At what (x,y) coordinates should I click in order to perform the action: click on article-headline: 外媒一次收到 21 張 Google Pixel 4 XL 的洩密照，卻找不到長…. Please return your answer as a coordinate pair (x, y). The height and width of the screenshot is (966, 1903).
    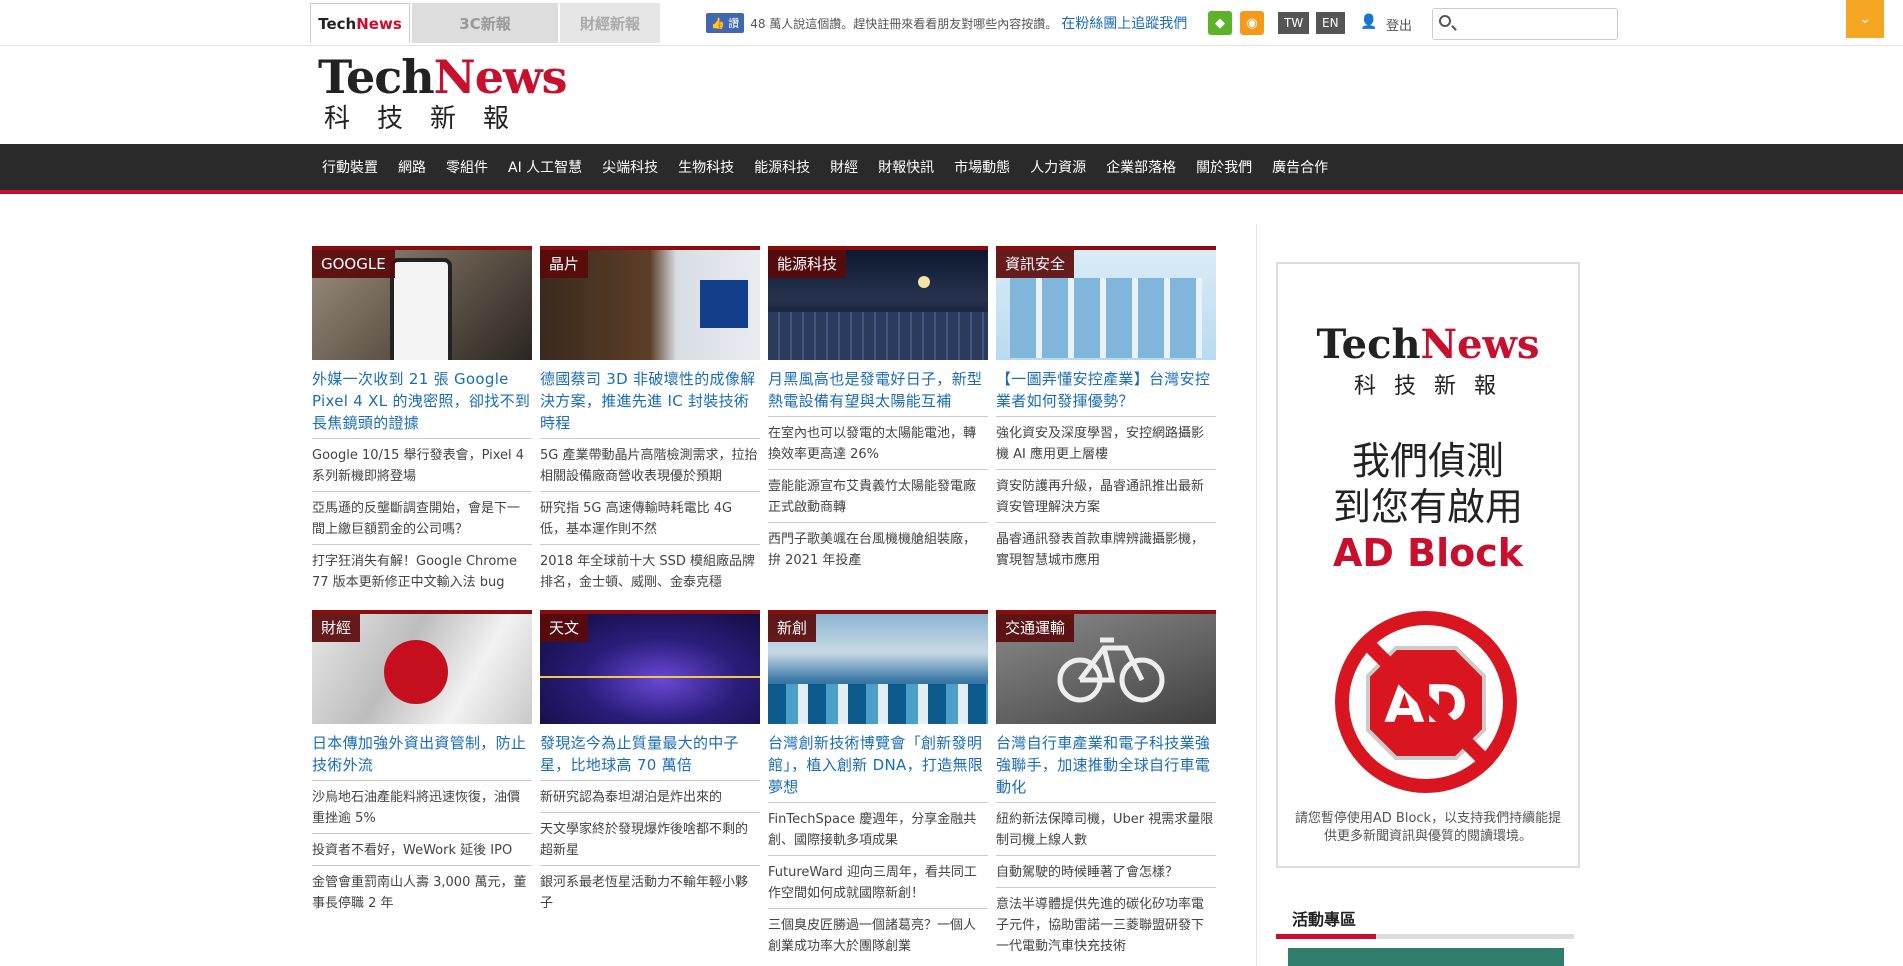
    Looking at the image, I should click on (422, 403).